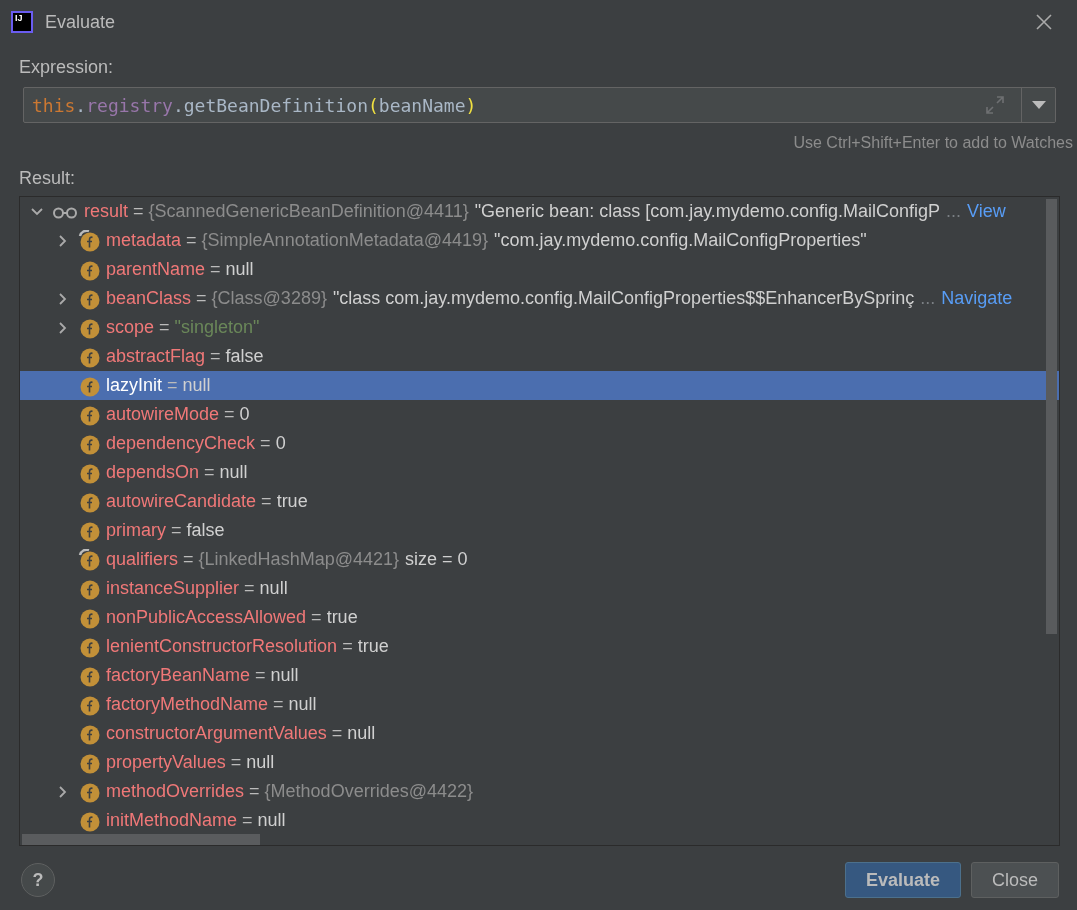 This screenshot has height=910, width=1077. Describe the element at coordinates (539, 105) in the screenshot. I see `expression-field: this.registry.getBeanDefinition(beanName)` at that location.